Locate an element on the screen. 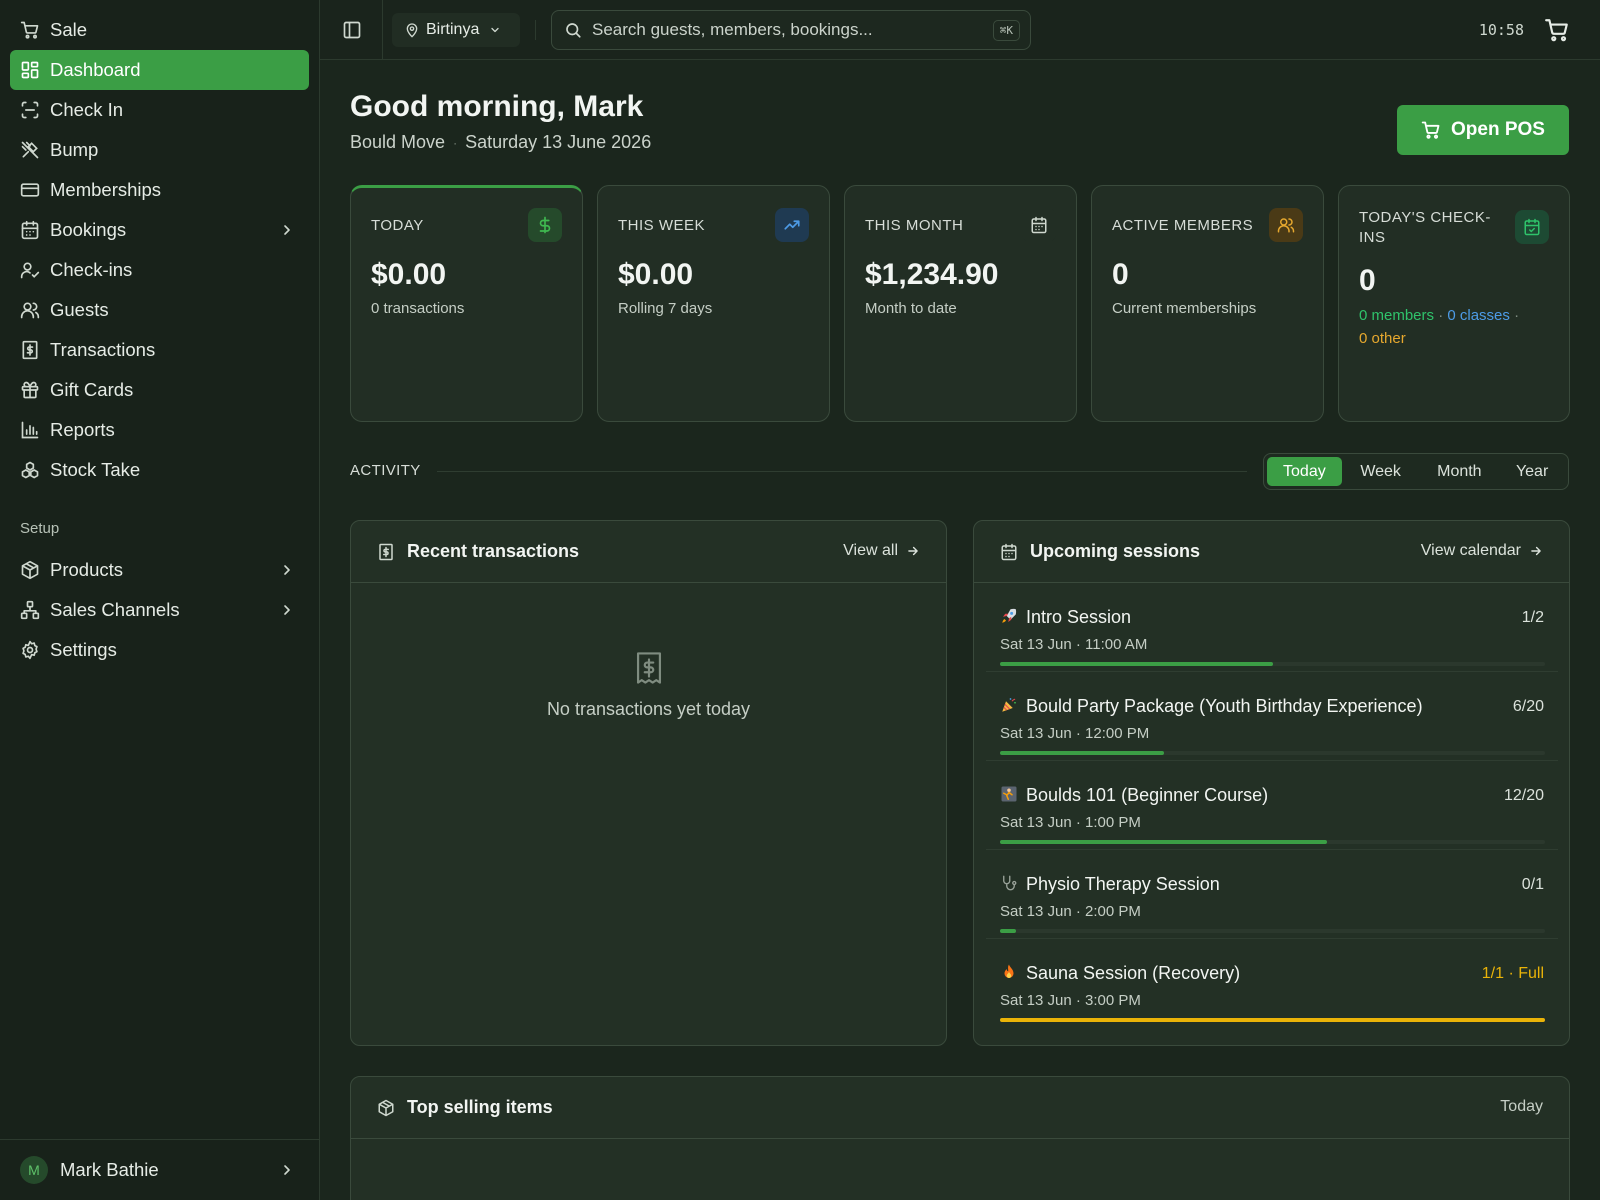  sidebar-item-memberships: Memberships is located at coordinates (159, 190).